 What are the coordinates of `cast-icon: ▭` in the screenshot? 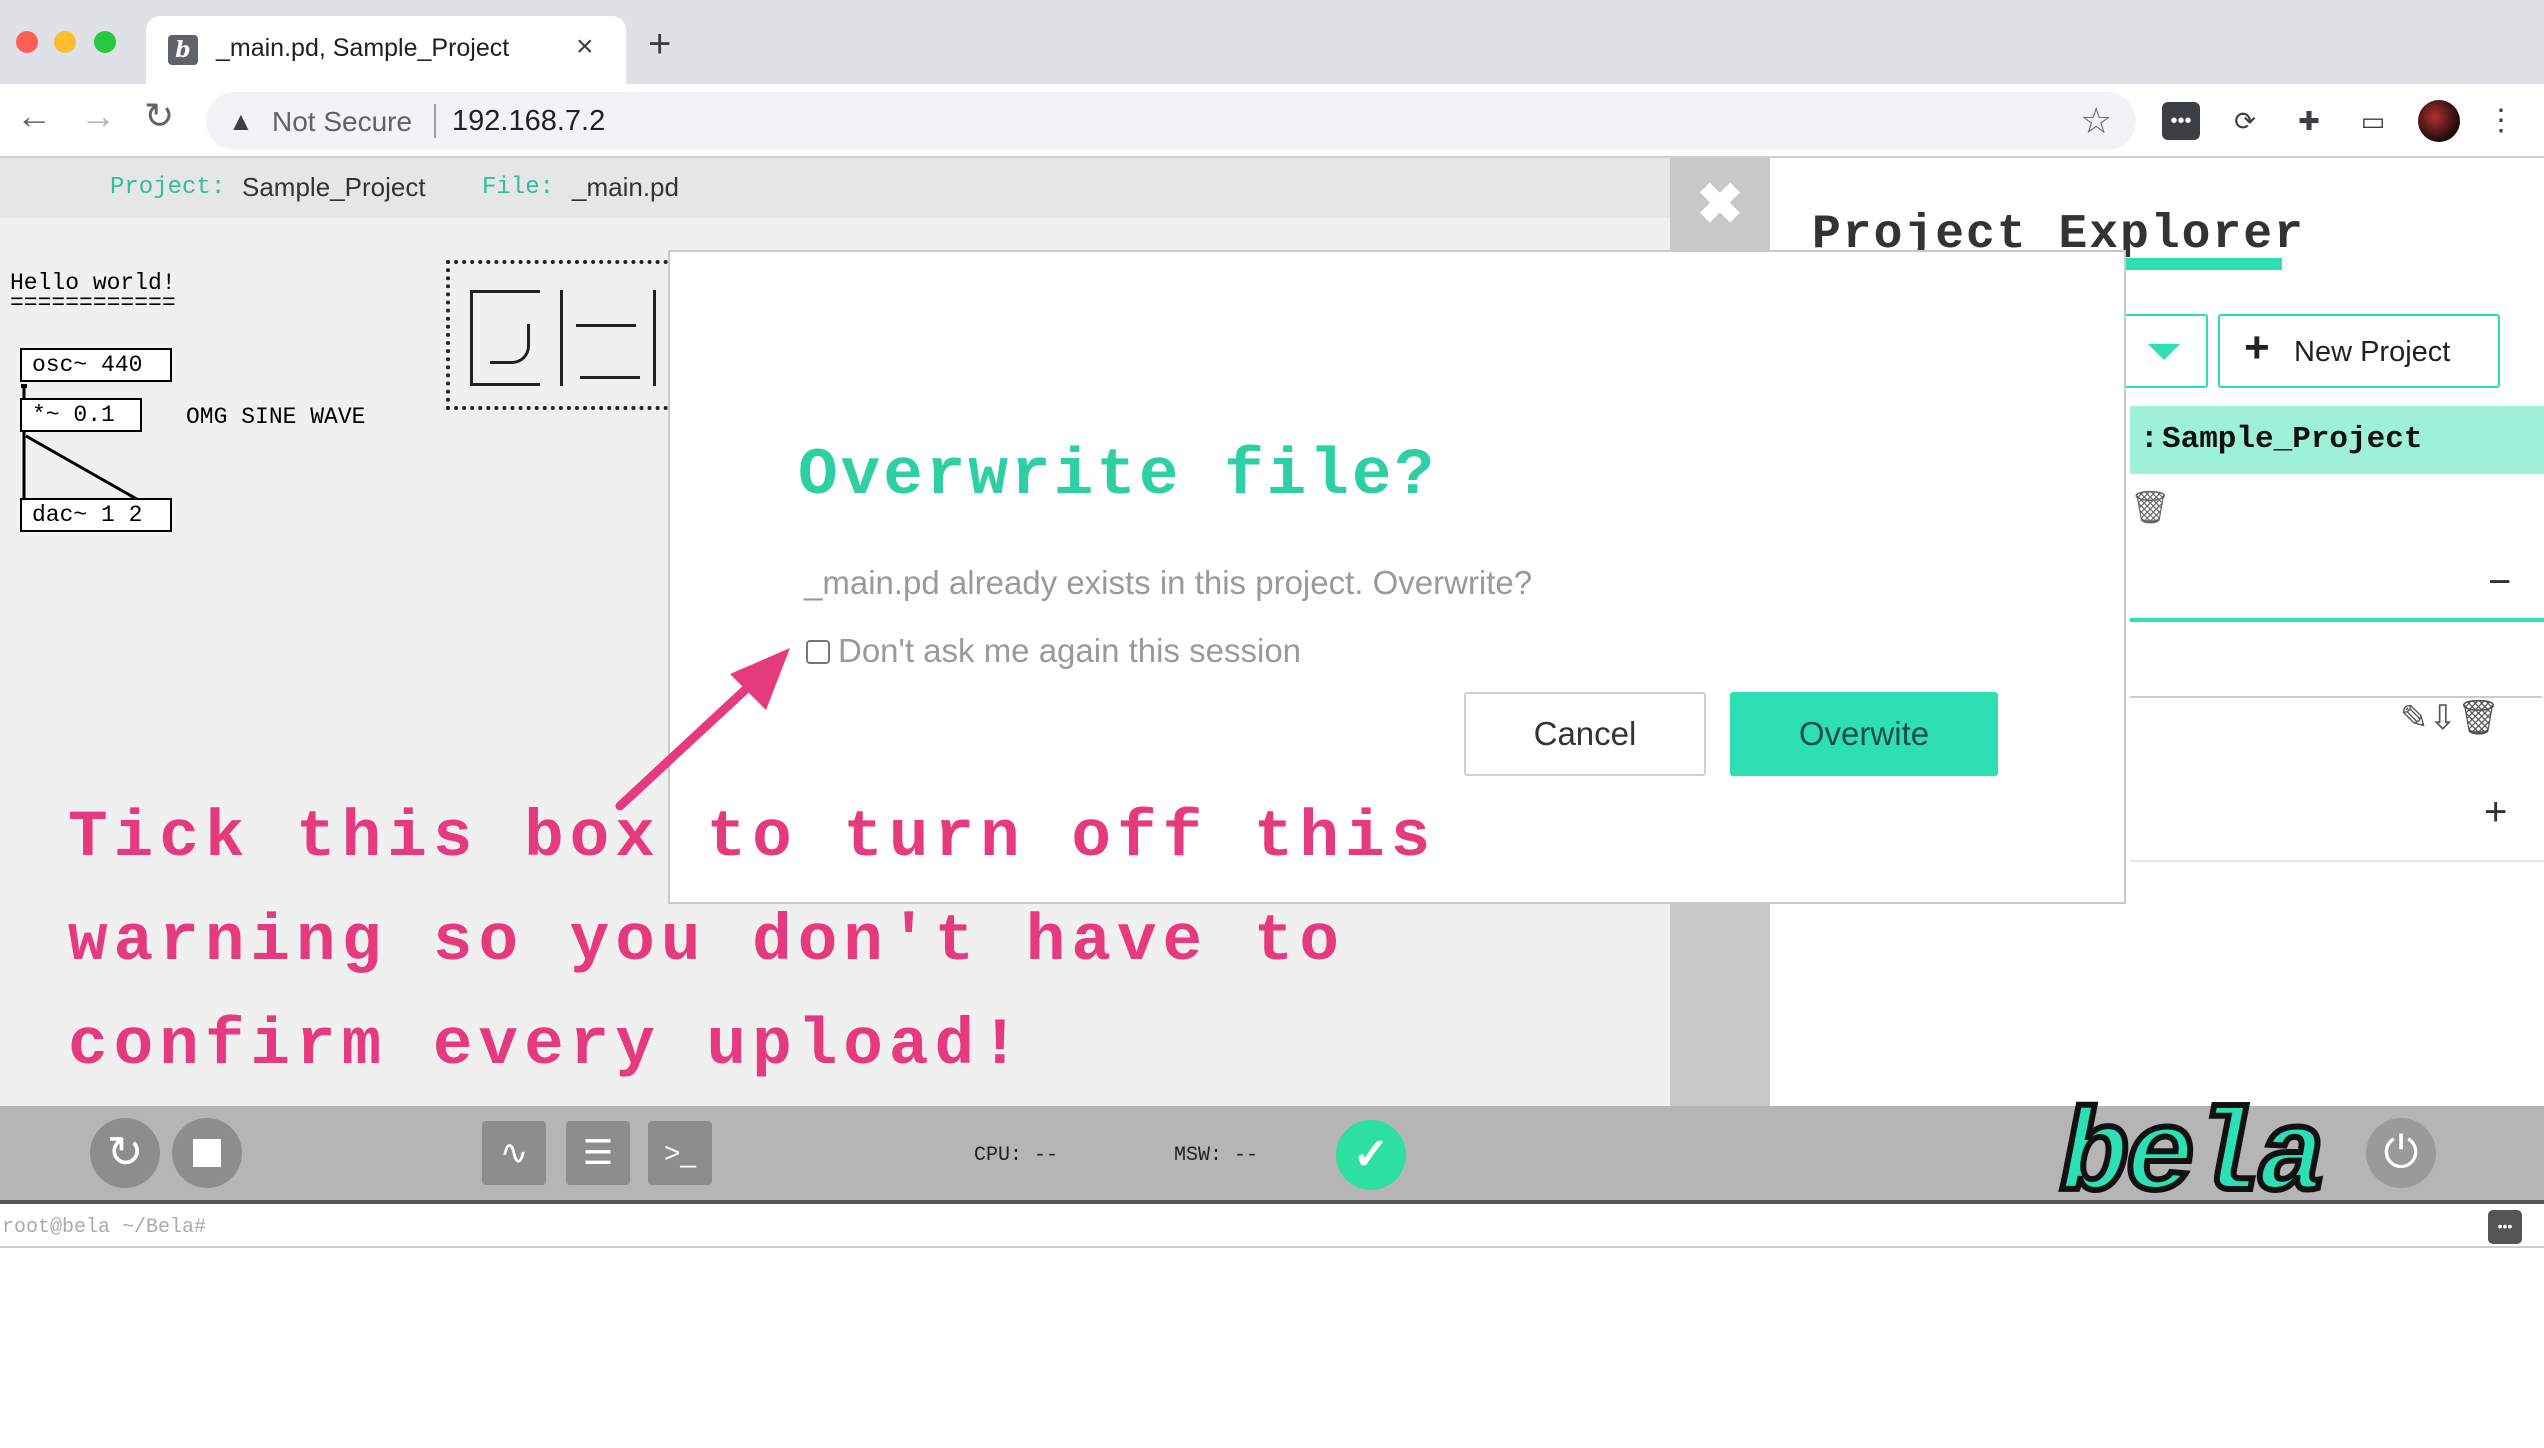 It's located at (2373, 121).